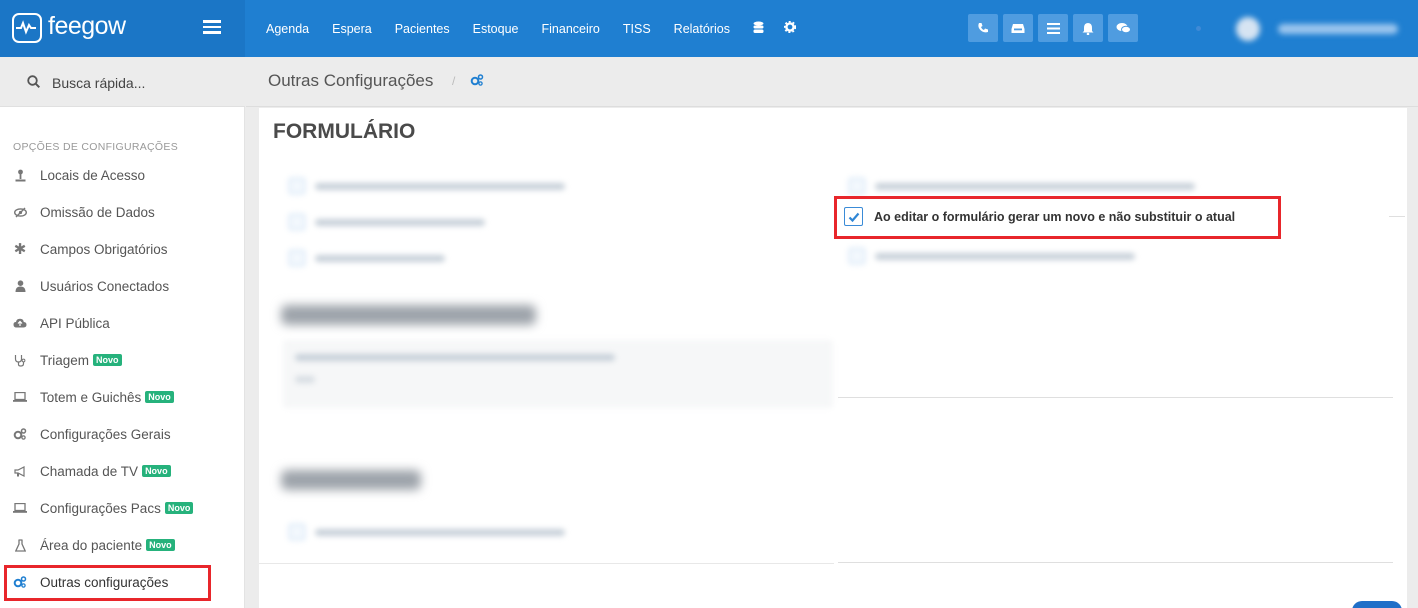  What do you see at coordinates (20, 249) in the screenshot?
I see `asterisk-icon: ✱` at bounding box center [20, 249].